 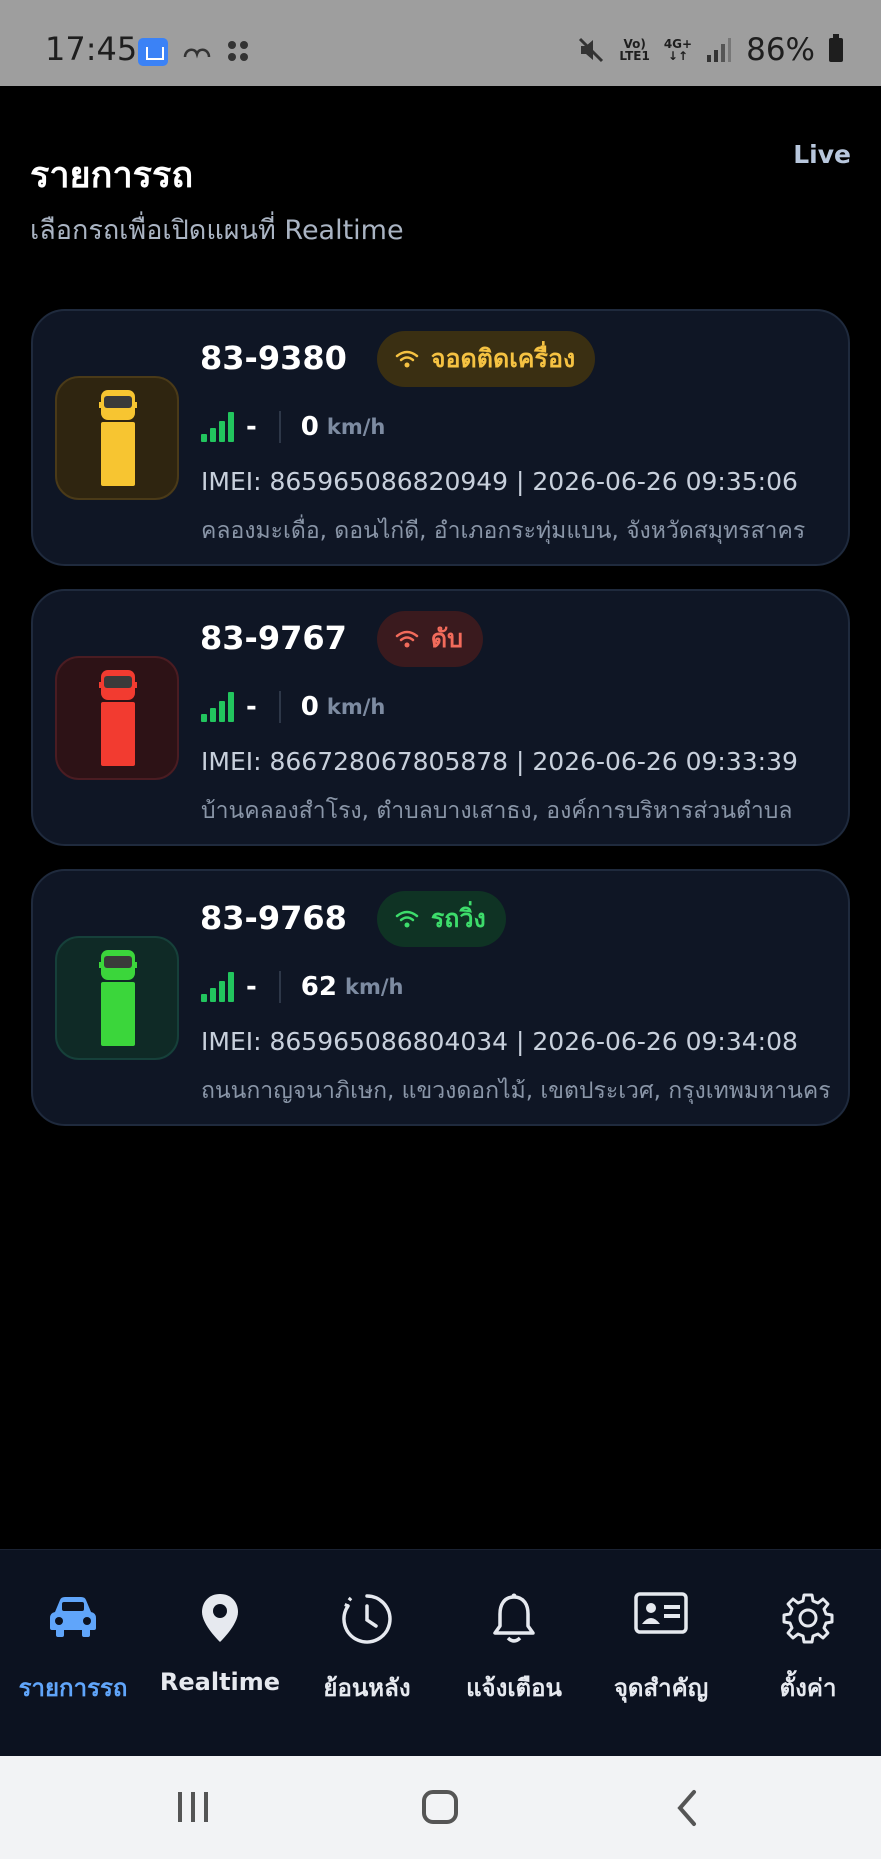 I want to click on signal-icon, so click(x=719, y=50).